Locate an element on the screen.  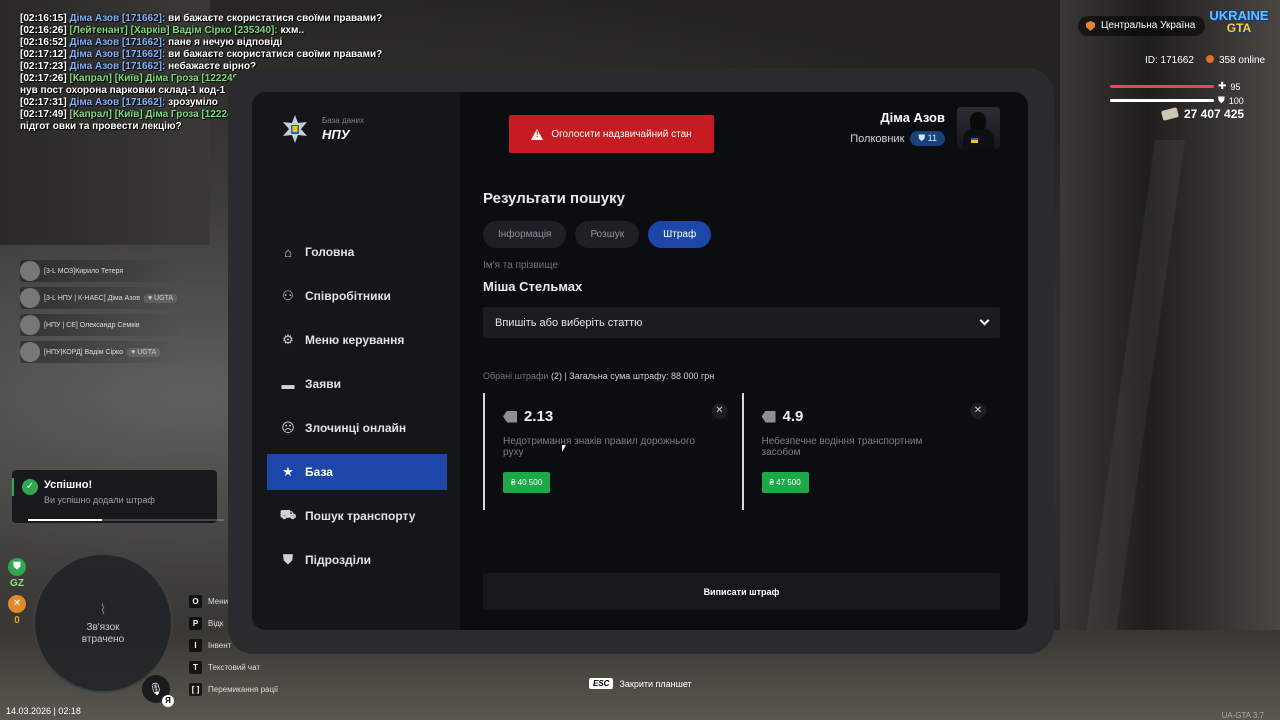
fine-amount: ₴ 40 500 is located at coordinates (527, 482).